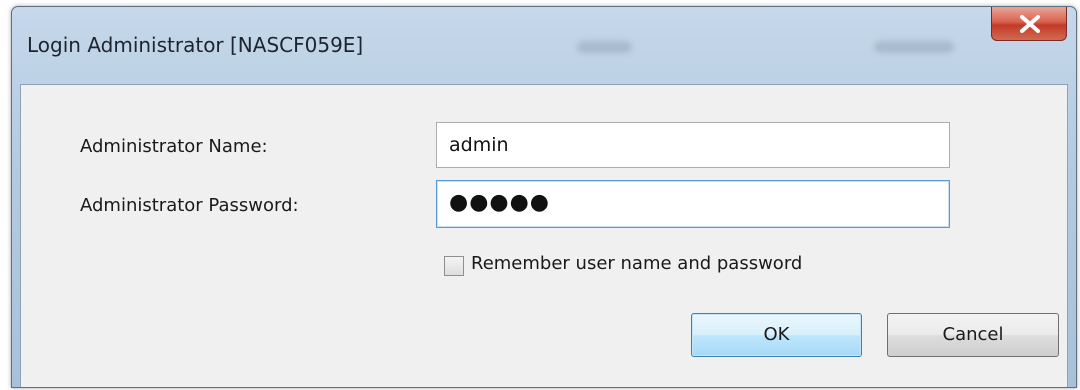  I want to click on admin-password-input: ●●●●●, so click(693, 204).